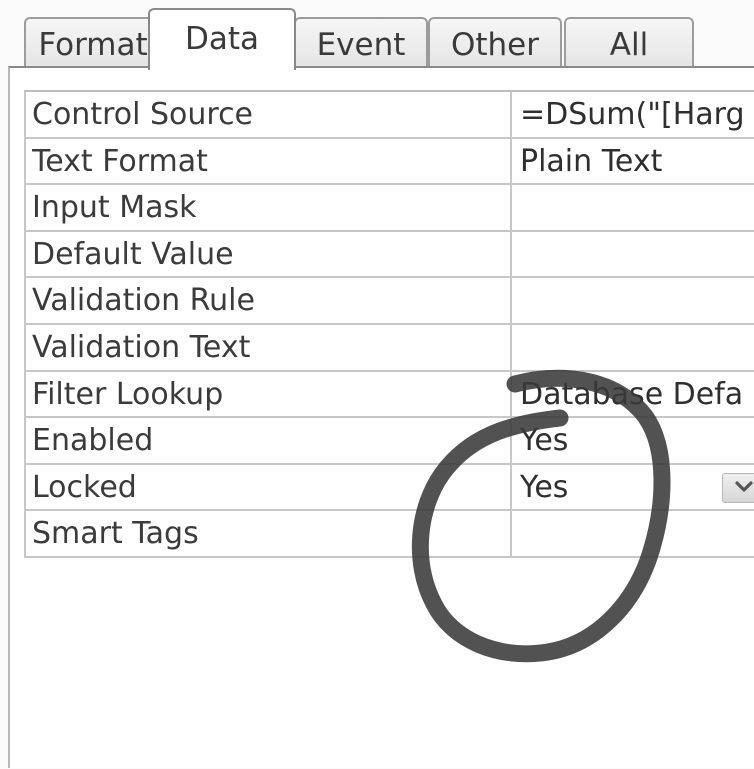 The image size is (754, 769). What do you see at coordinates (389, 395) in the screenshot?
I see `property-row-filter-lookup: Filter Lookup Database Defa` at bounding box center [389, 395].